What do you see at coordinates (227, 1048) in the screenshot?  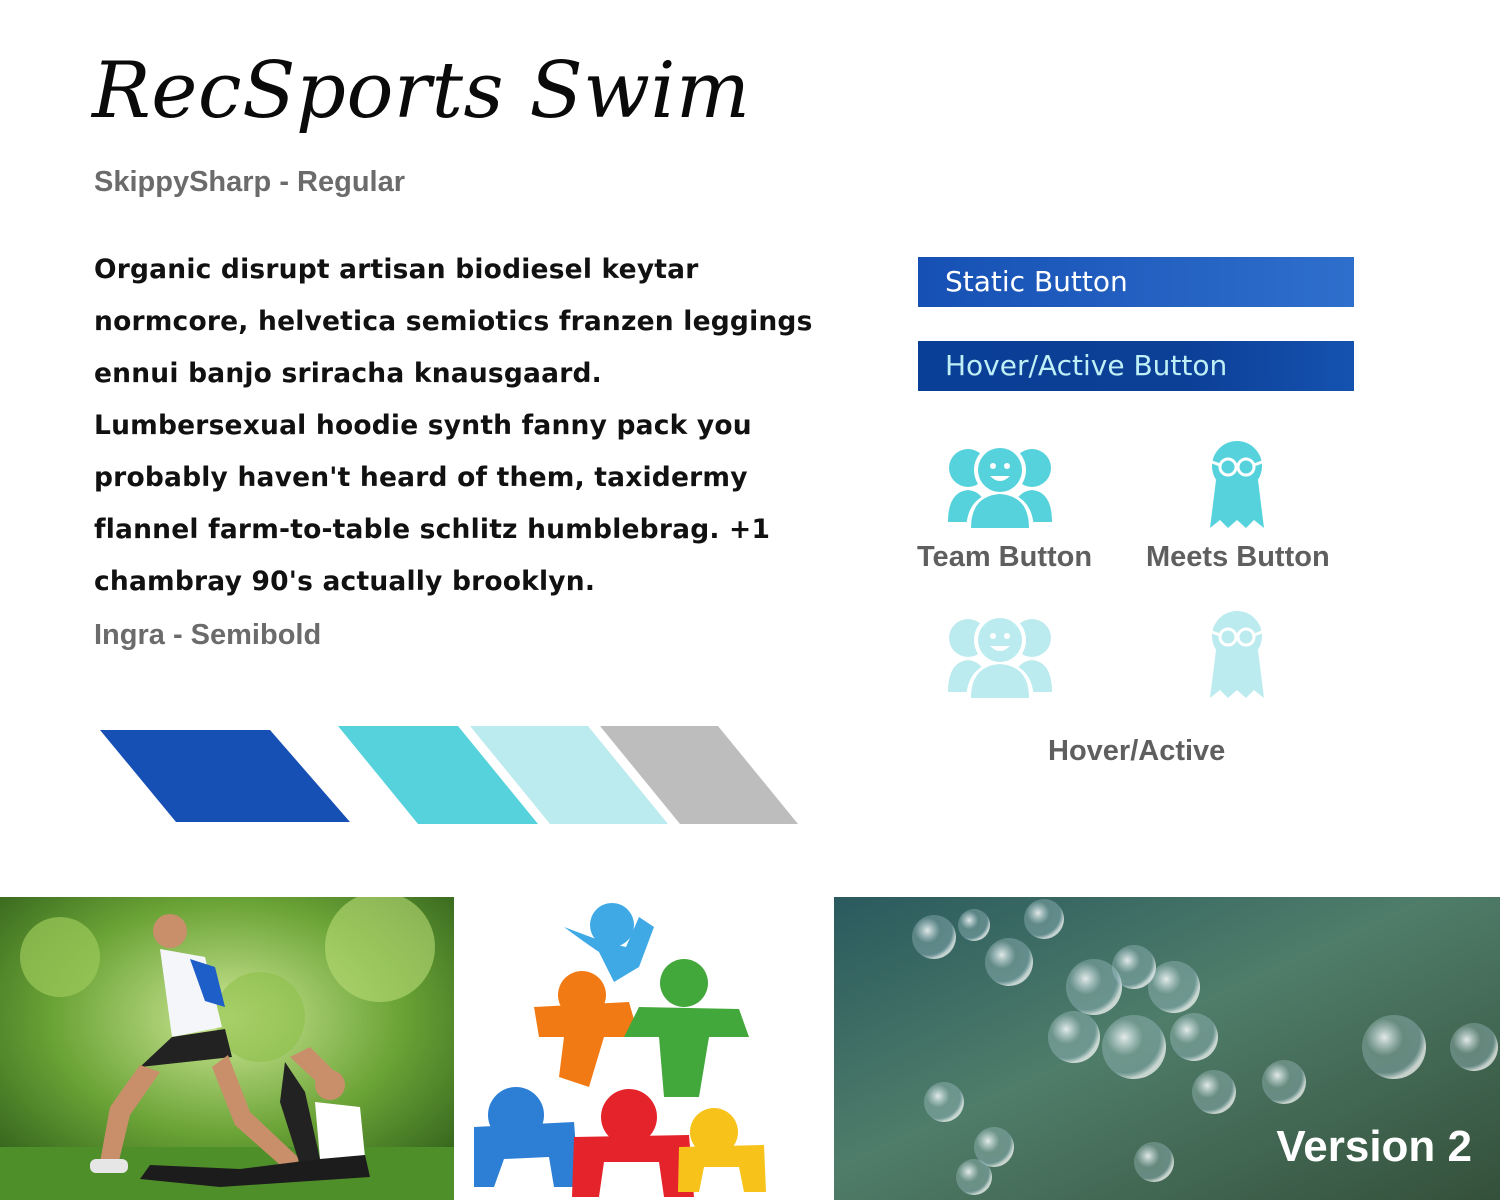 I see `stretching-photo` at bounding box center [227, 1048].